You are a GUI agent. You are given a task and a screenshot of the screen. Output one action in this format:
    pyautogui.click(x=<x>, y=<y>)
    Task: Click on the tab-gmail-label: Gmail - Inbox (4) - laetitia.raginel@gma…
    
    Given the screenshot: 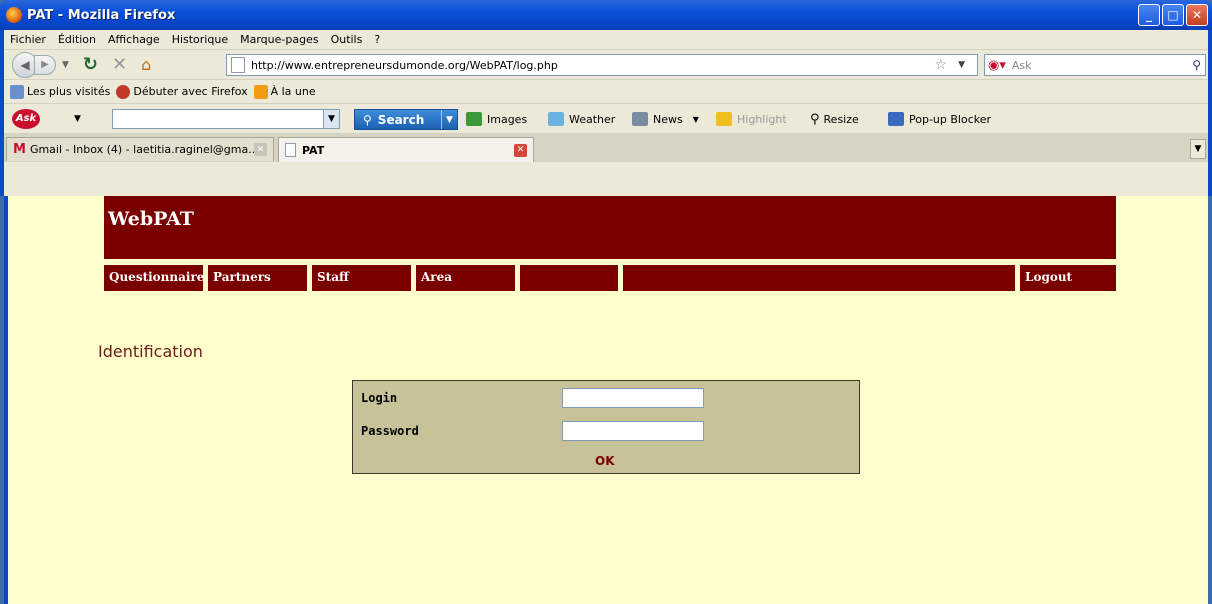 What is the action you would take?
    pyautogui.click(x=144, y=149)
    